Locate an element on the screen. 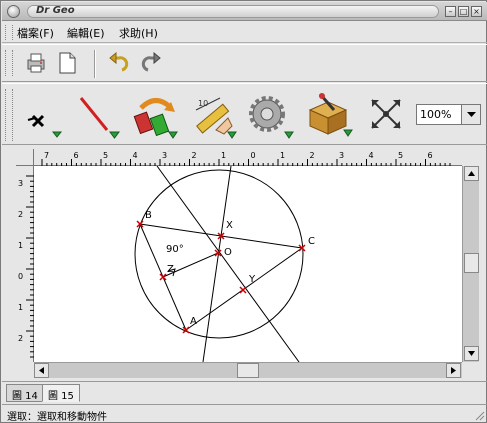  measure-tool-icon: 10 is located at coordinates (215, 116).